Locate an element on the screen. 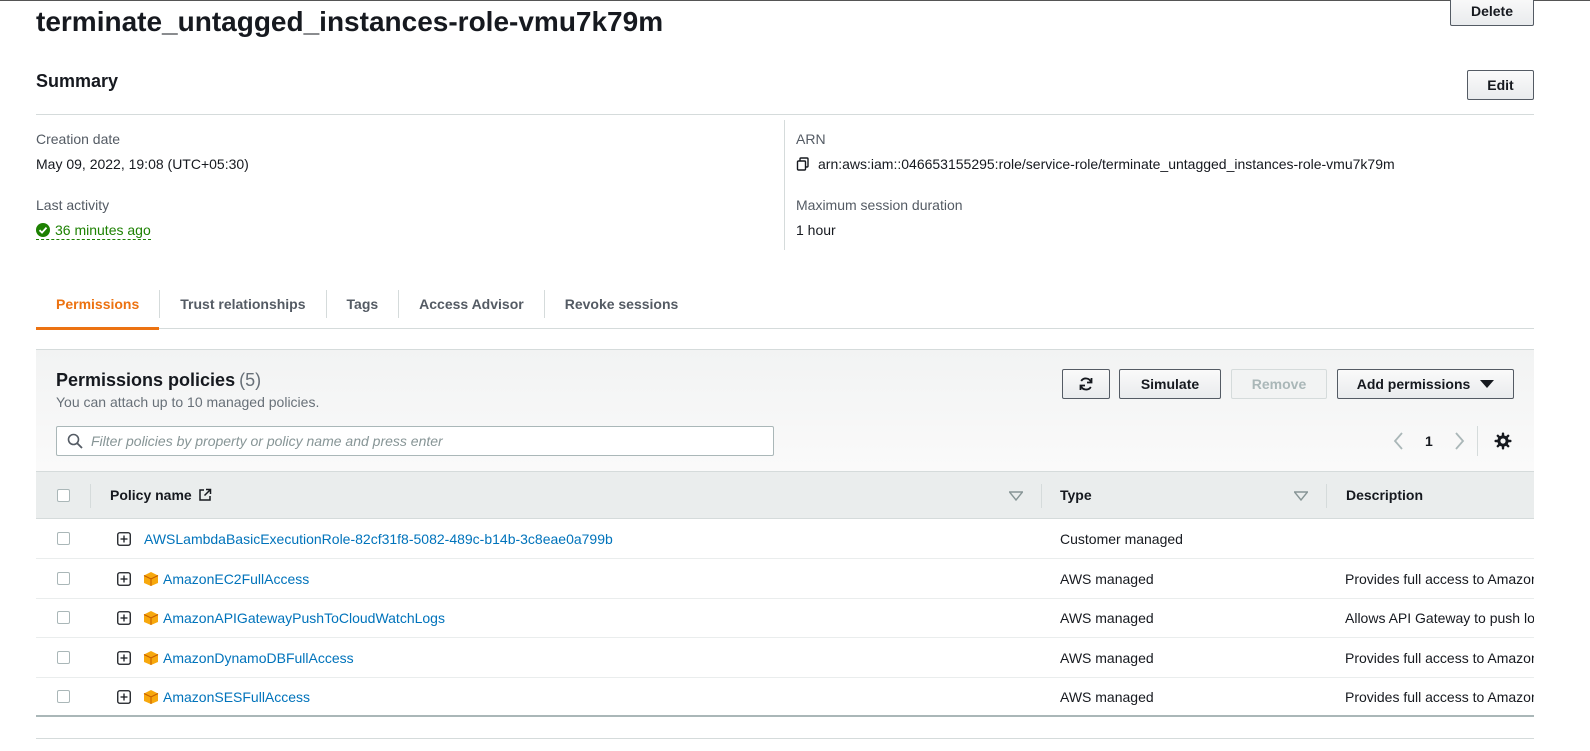 This screenshot has width=1590, height=751. policy-name-link: AmazonDynamoDBFullAccess is located at coordinates (598, 658).